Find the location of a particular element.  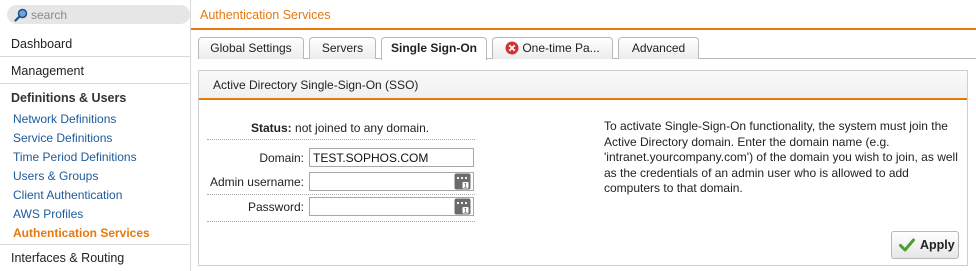

search-input is located at coordinates (106, 14).